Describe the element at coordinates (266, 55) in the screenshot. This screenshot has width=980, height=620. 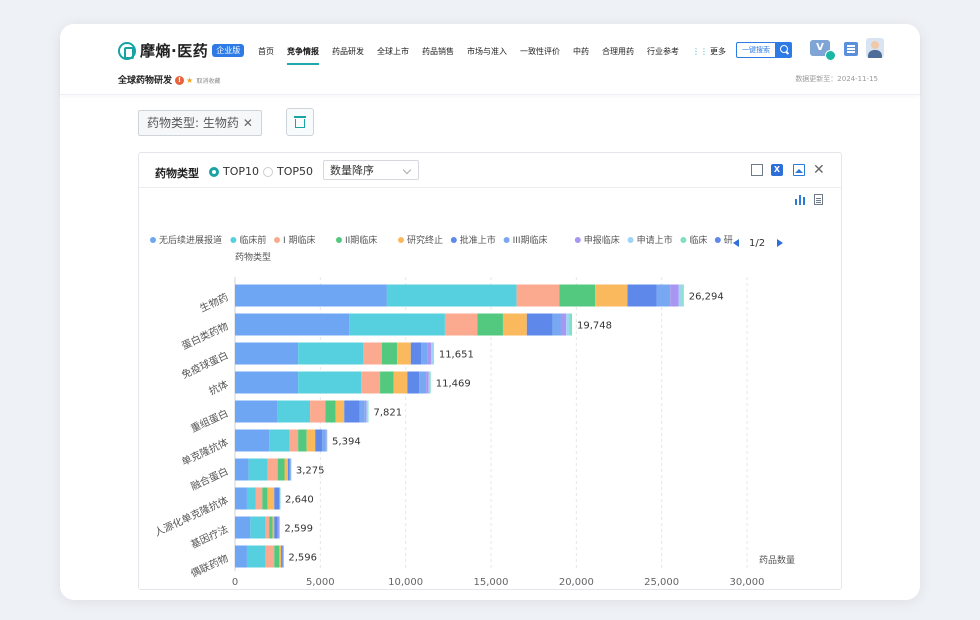
I see `nav-item-home: 首页` at that location.